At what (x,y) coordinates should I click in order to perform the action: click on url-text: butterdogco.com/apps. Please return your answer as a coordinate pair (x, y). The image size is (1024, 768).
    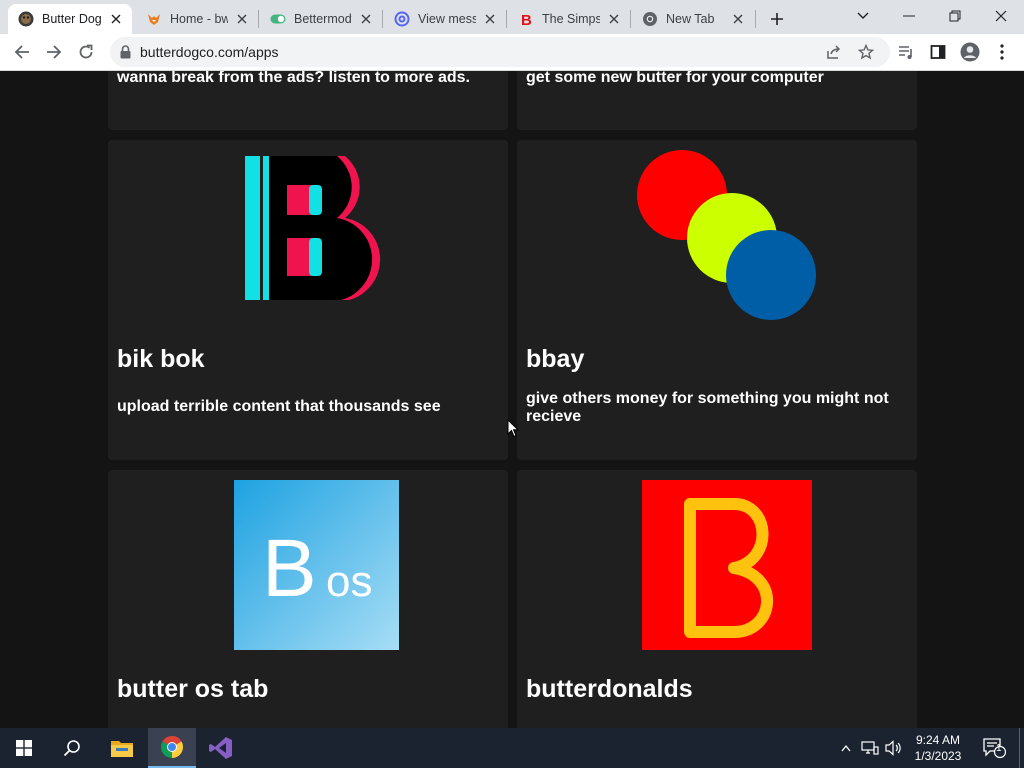
    Looking at the image, I should click on (209, 52).